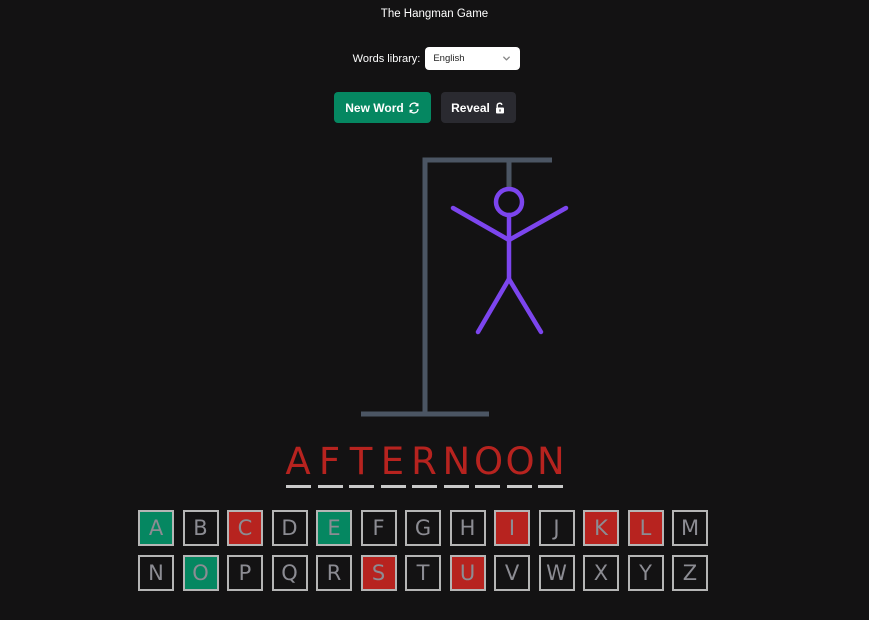 Image resolution: width=869 pixels, height=620 pixels. Describe the element at coordinates (509, 202) in the screenshot. I see `figure-head` at that location.